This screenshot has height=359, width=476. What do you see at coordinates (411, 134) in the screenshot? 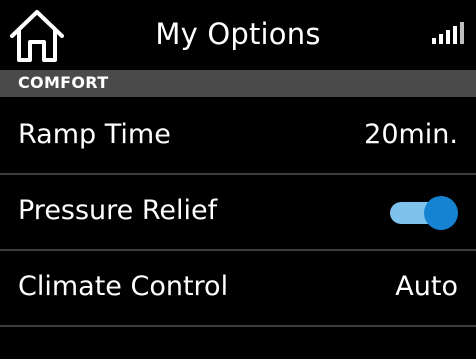
I see `ramp-time-value: 20min.` at bounding box center [411, 134].